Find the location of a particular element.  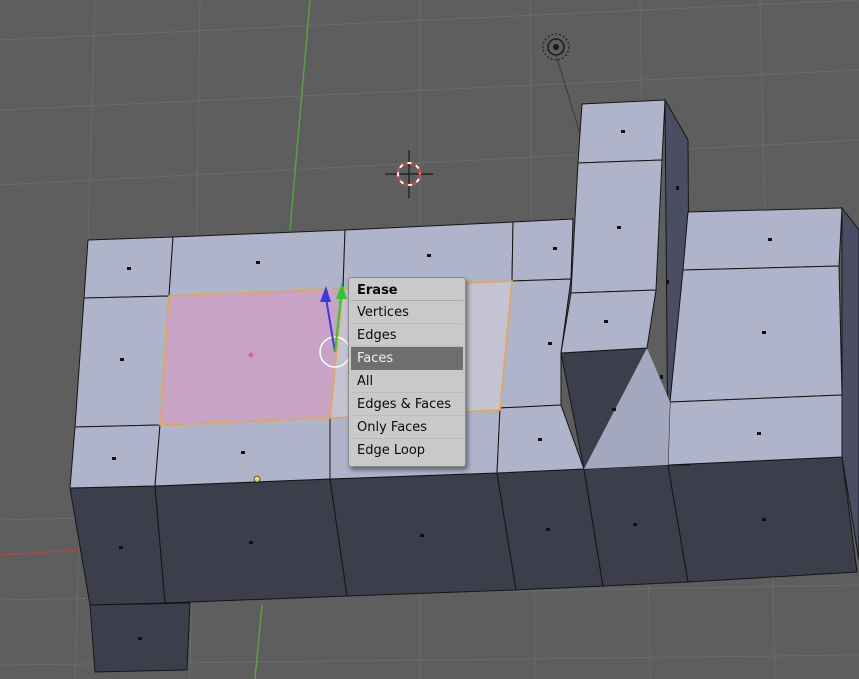

menu-item-edge-loop: Edge Loop is located at coordinates (407, 450).